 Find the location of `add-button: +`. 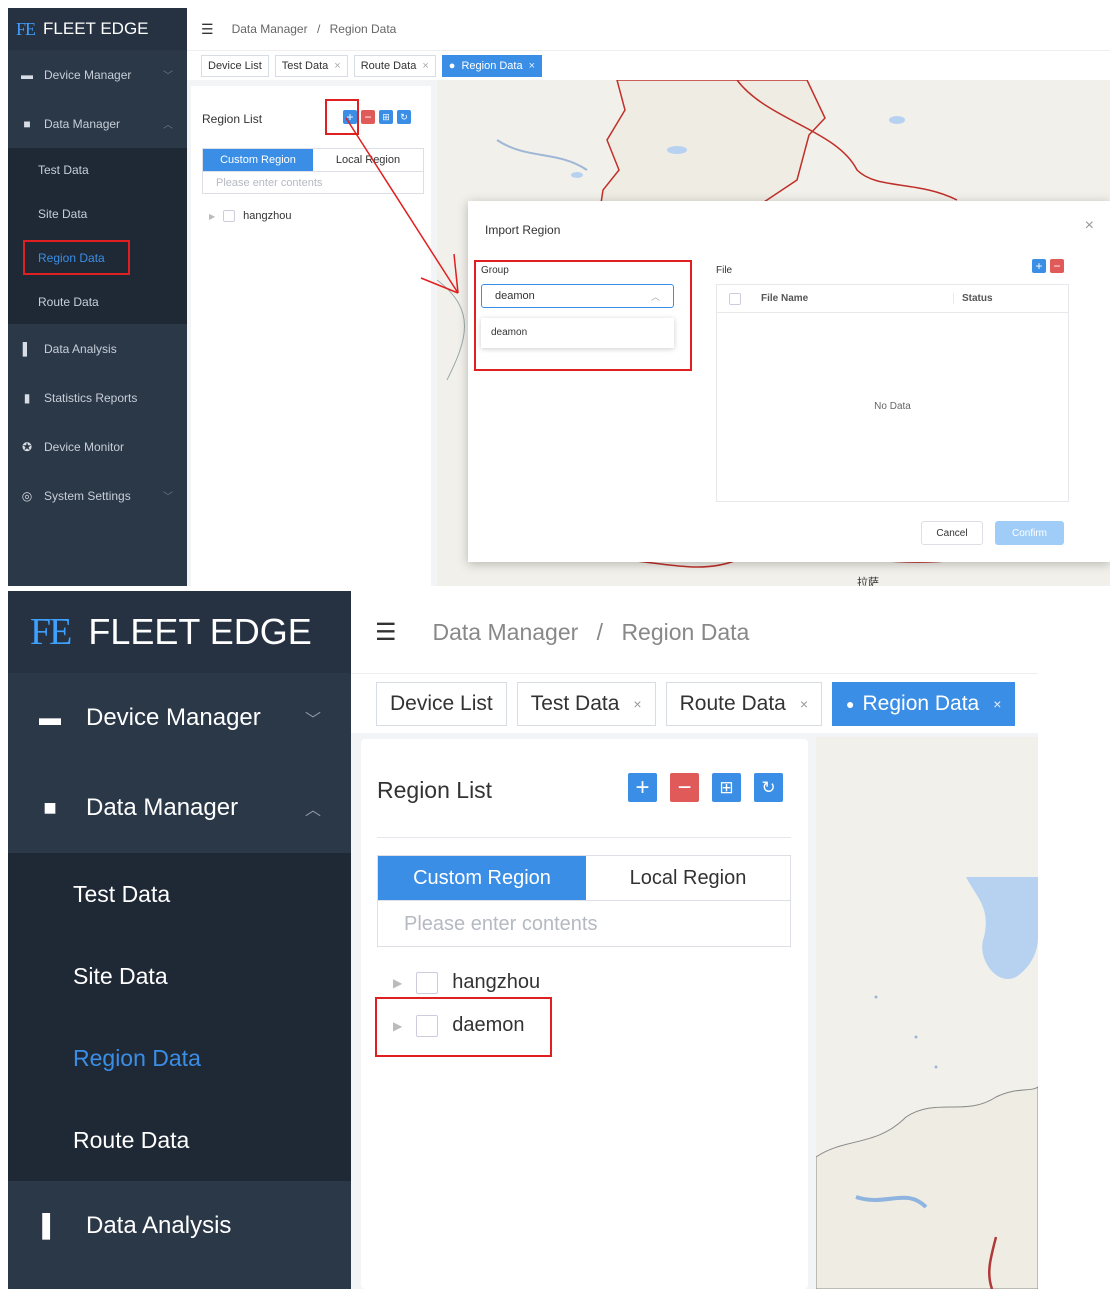

add-button: + is located at coordinates (642, 787).